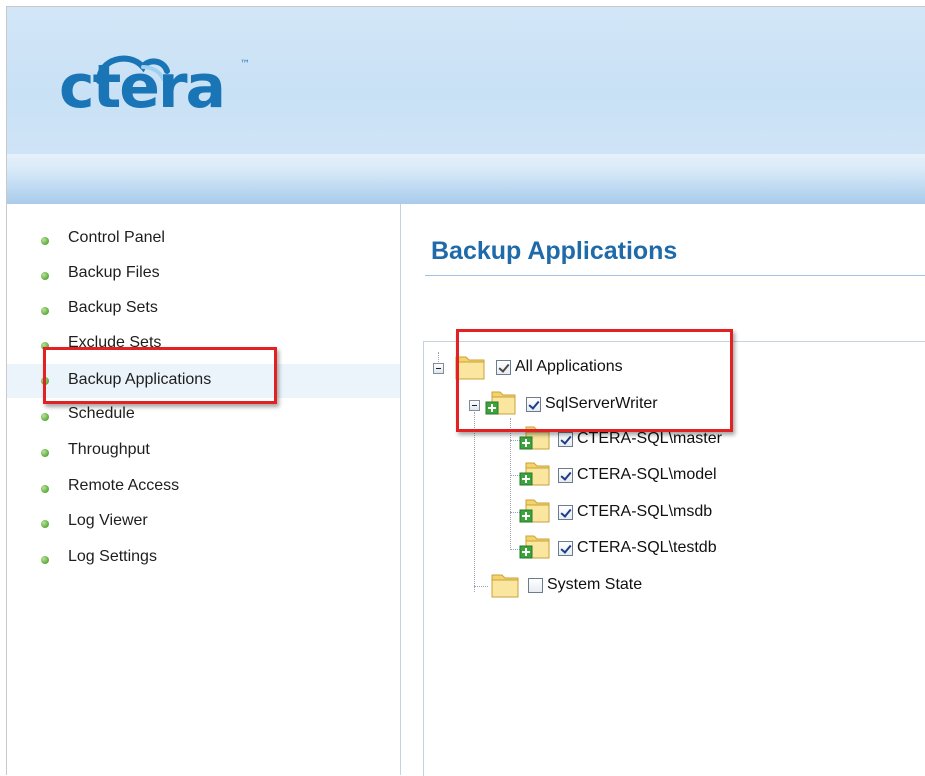  What do you see at coordinates (647, 547) in the screenshot?
I see `tree-node-label: CTERA-SQL\testdb` at bounding box center [647, 547].